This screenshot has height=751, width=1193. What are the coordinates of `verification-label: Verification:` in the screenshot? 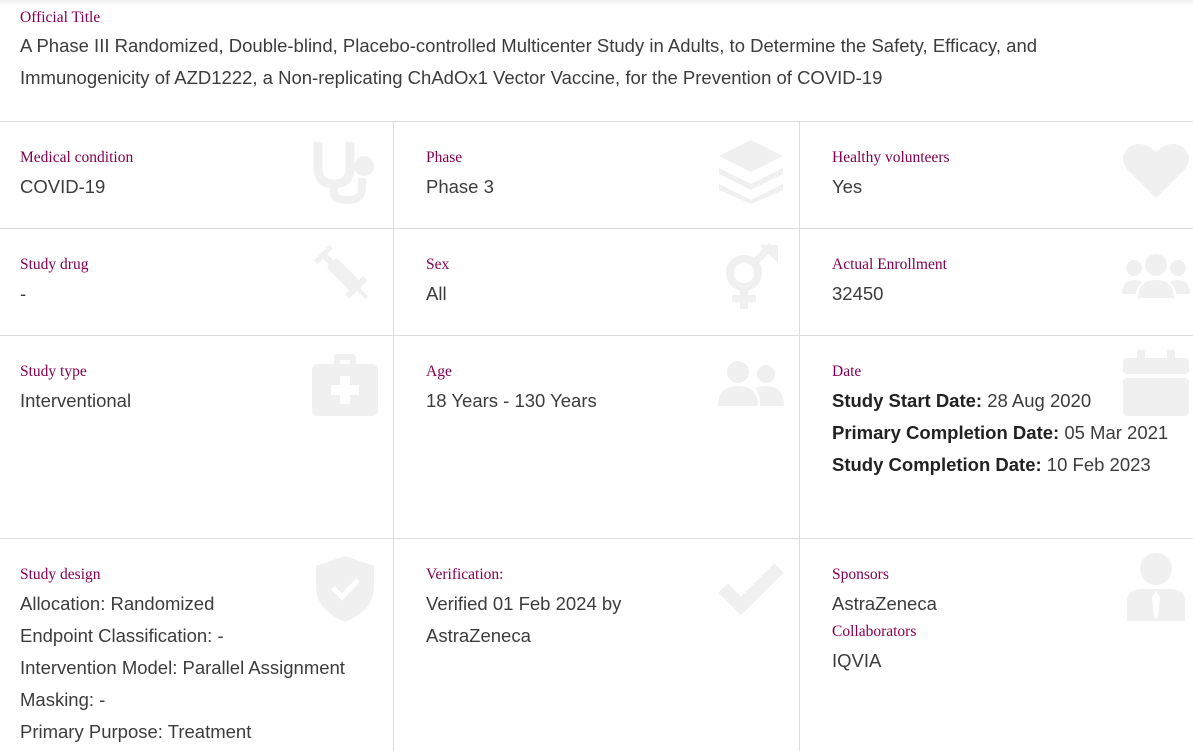 It's located at (465, 574).